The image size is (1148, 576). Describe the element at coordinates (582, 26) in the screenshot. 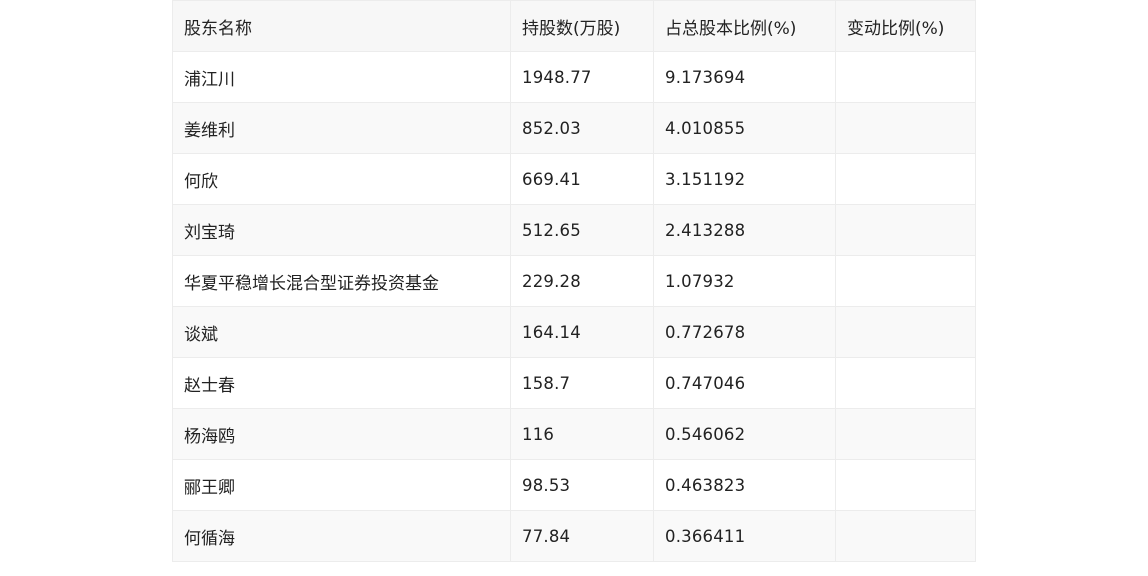

I see `header-shares: 持股数(万股)` at that location.